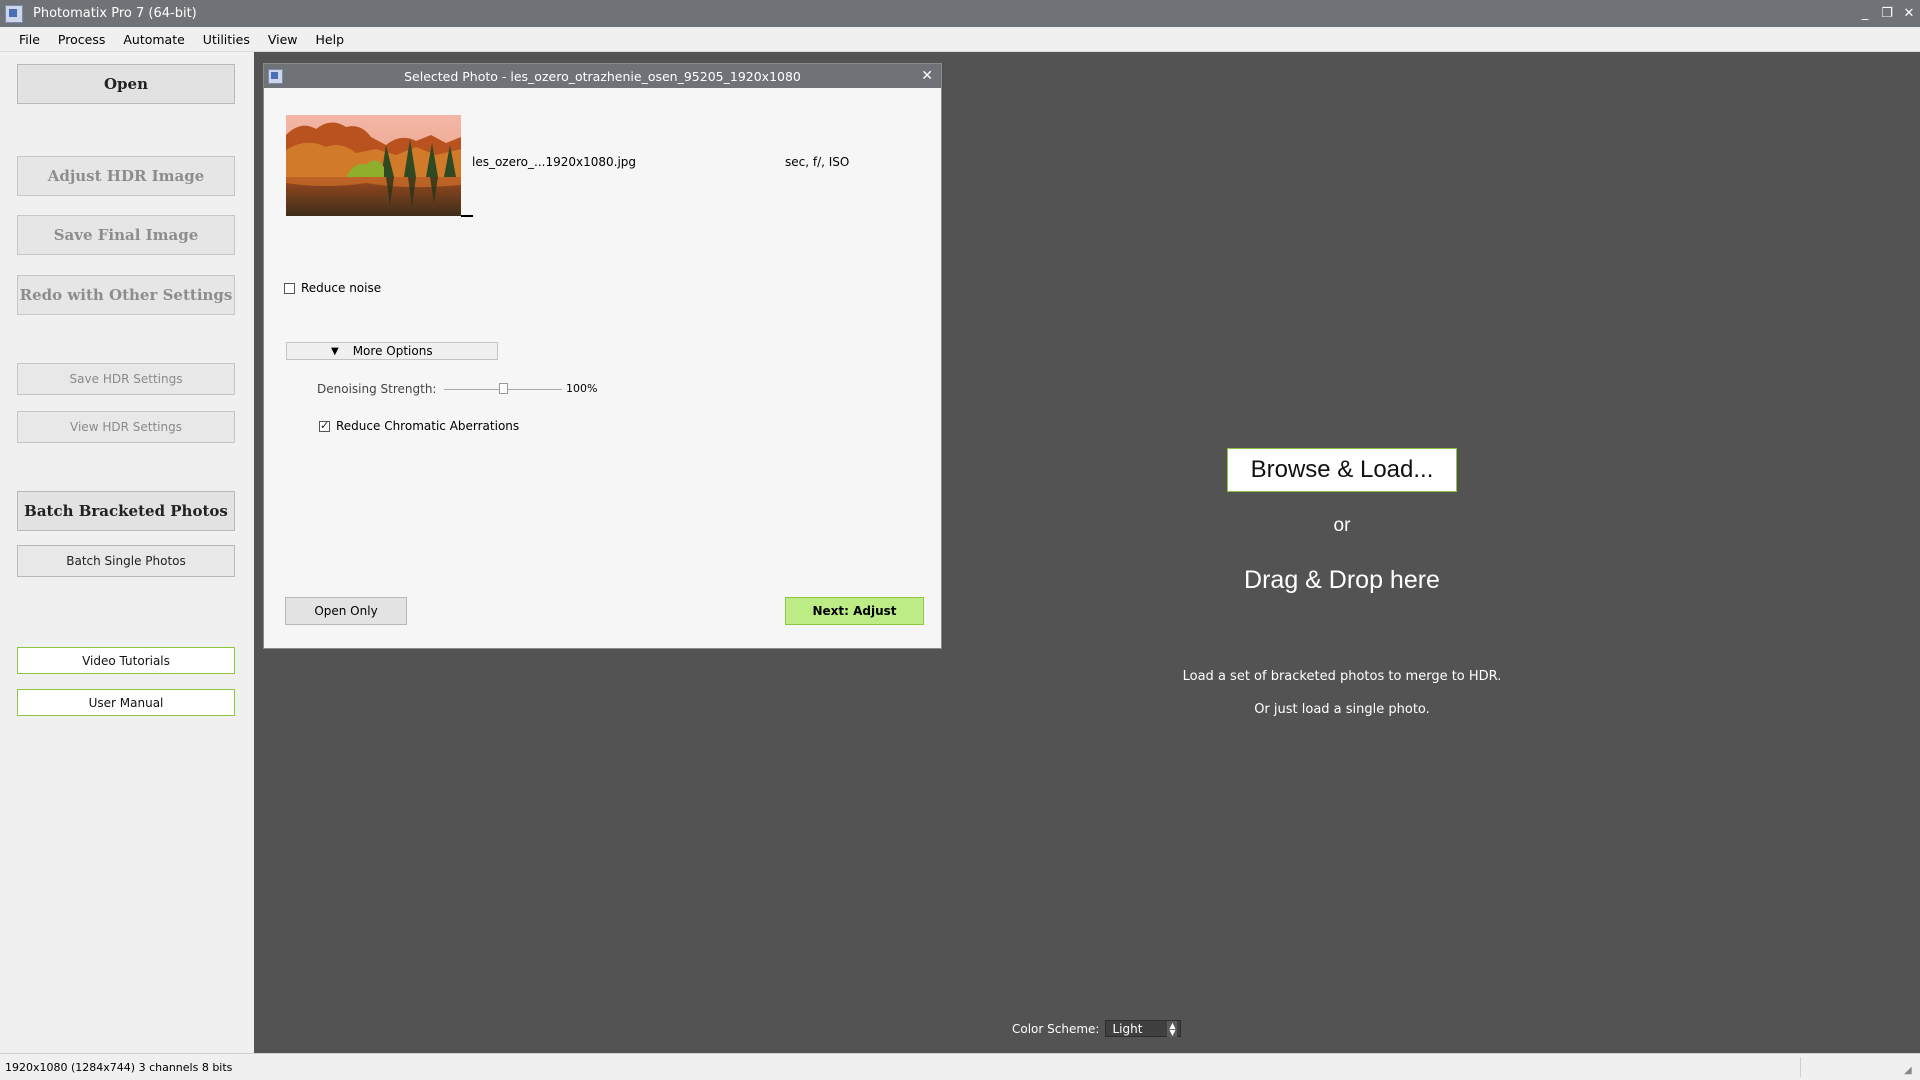 The image size is (1920, 1080). What do you see at coordinates (289, 288) in the screenshot?
I see `reduce-noise-checkbox` at bounding box center [289, 288].